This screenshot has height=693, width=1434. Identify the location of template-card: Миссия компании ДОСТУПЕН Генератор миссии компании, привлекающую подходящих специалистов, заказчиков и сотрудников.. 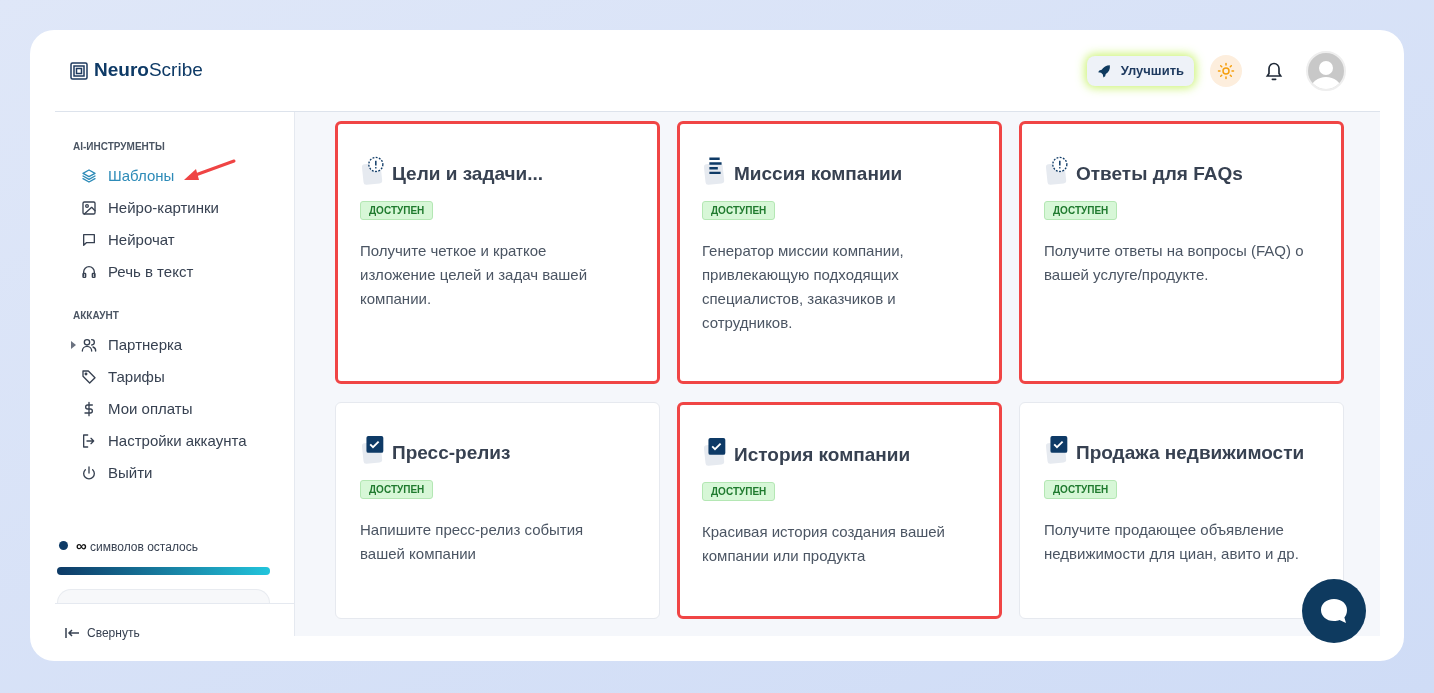
(839, 252).